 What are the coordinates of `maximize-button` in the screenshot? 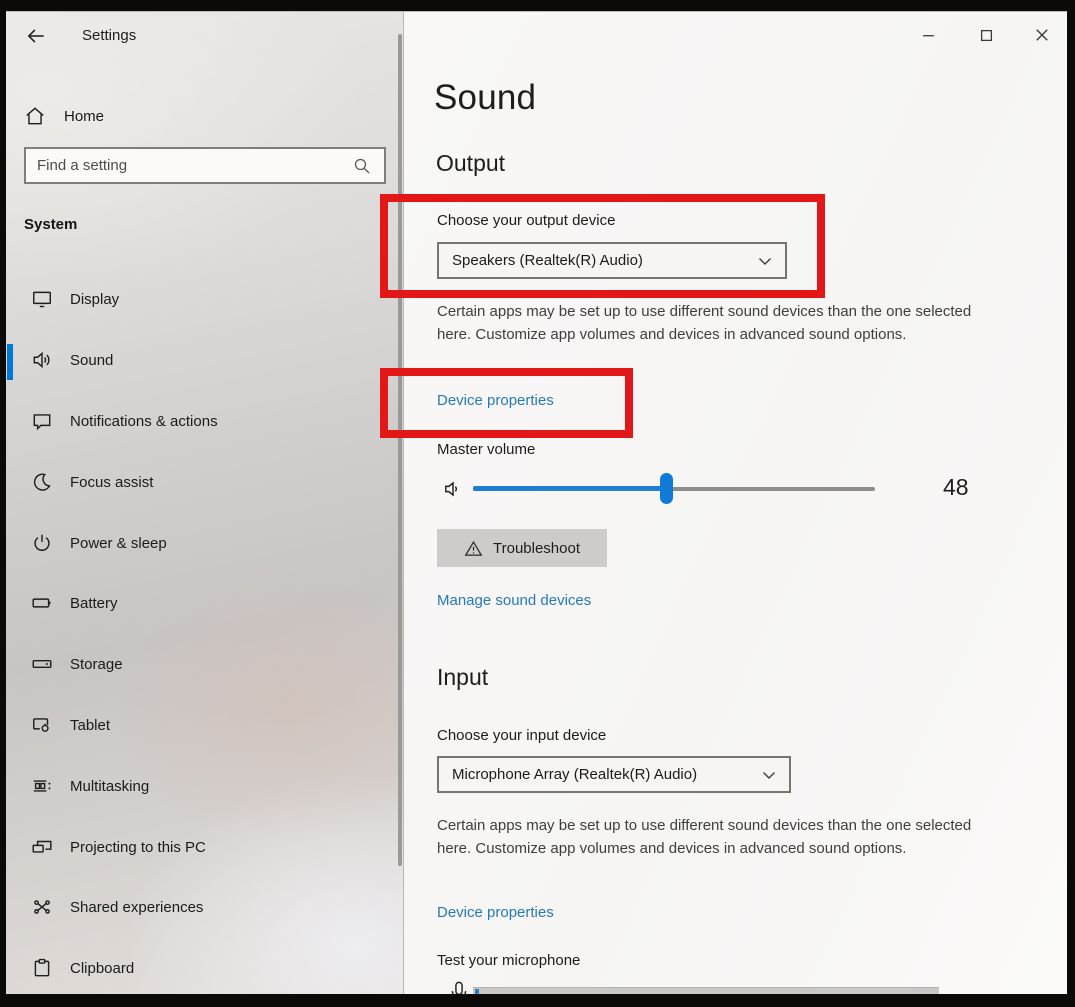 It's located at (986, 35).